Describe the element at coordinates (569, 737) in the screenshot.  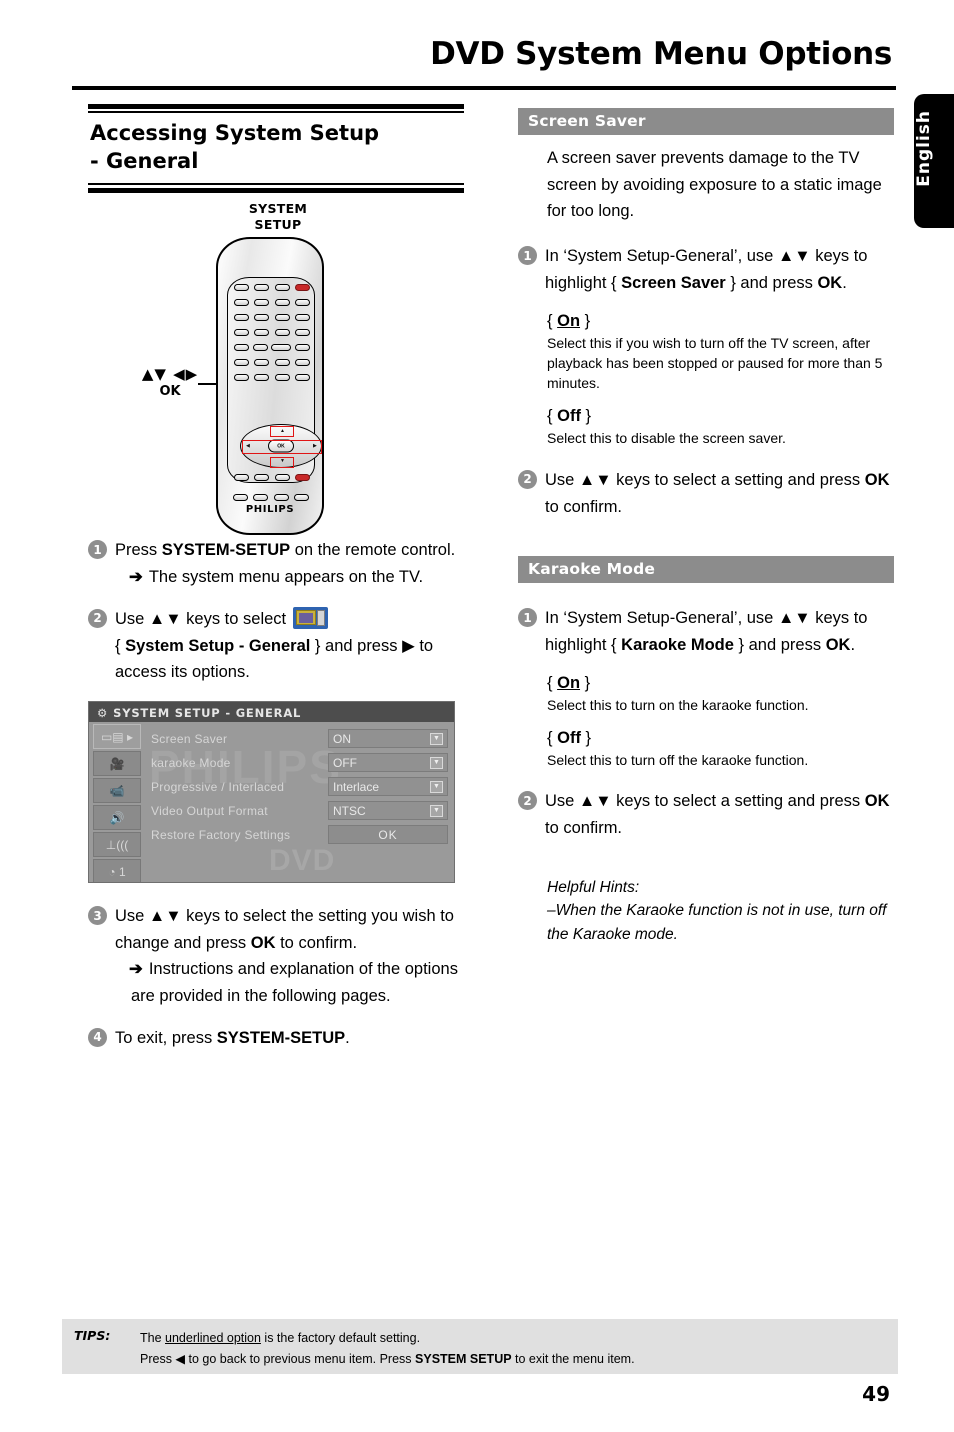
I see `karaoke-option-off: { Off }` at that location.